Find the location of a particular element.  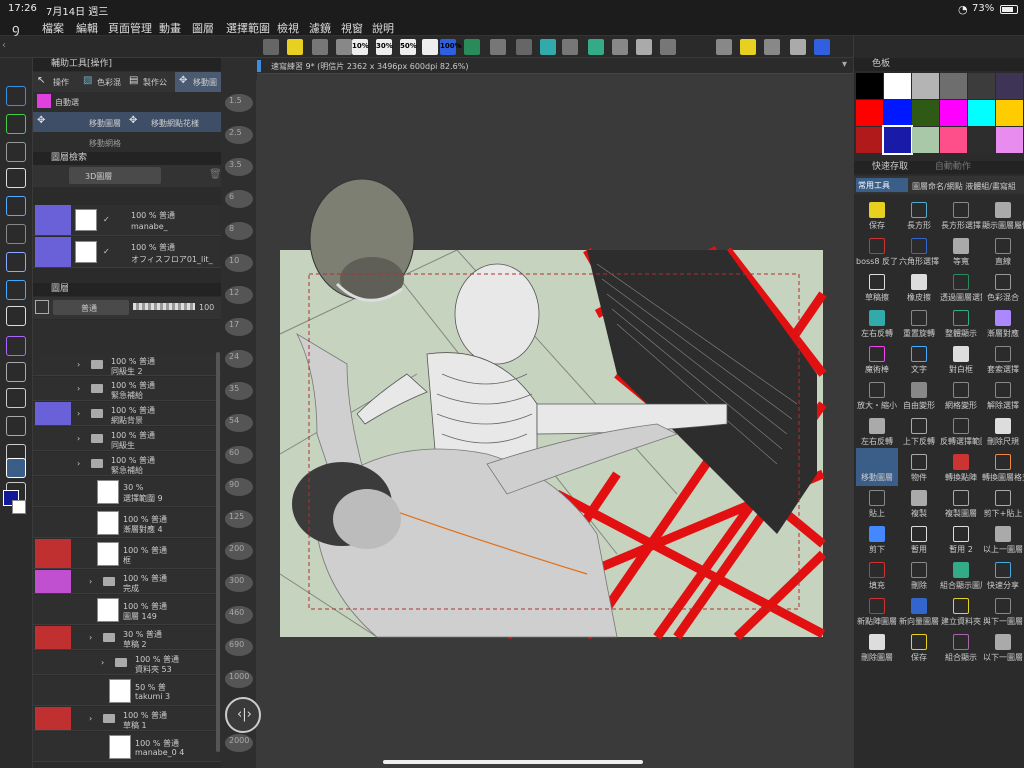

quick-access-item: 組合顯示圖層 is located at coordinates (961, 575).